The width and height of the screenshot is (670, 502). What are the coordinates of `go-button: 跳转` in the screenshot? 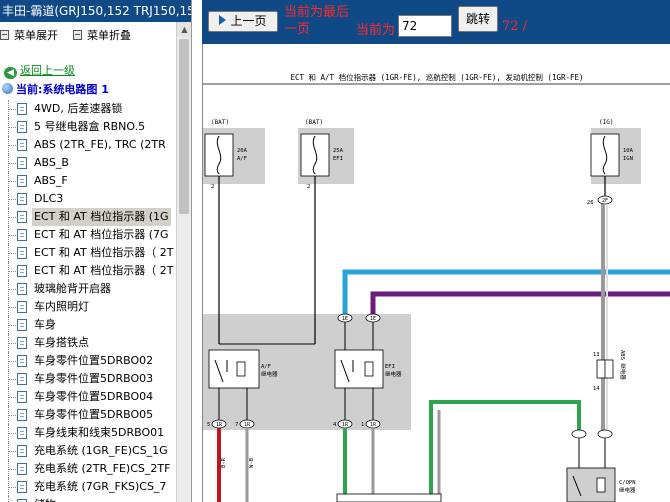 It's located at (478, 19).